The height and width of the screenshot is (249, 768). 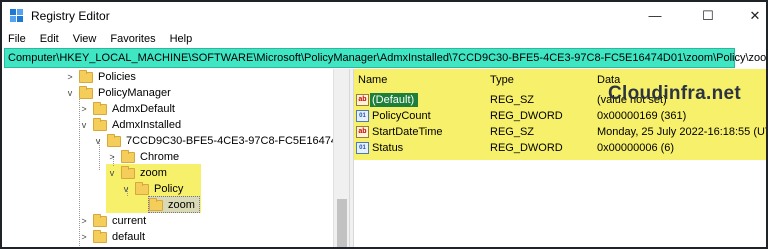 What do you see at coordinates (137, 173) in the screenshot?
I see `tree-item-zoom: v zoom` at bounding box center [137, 173].